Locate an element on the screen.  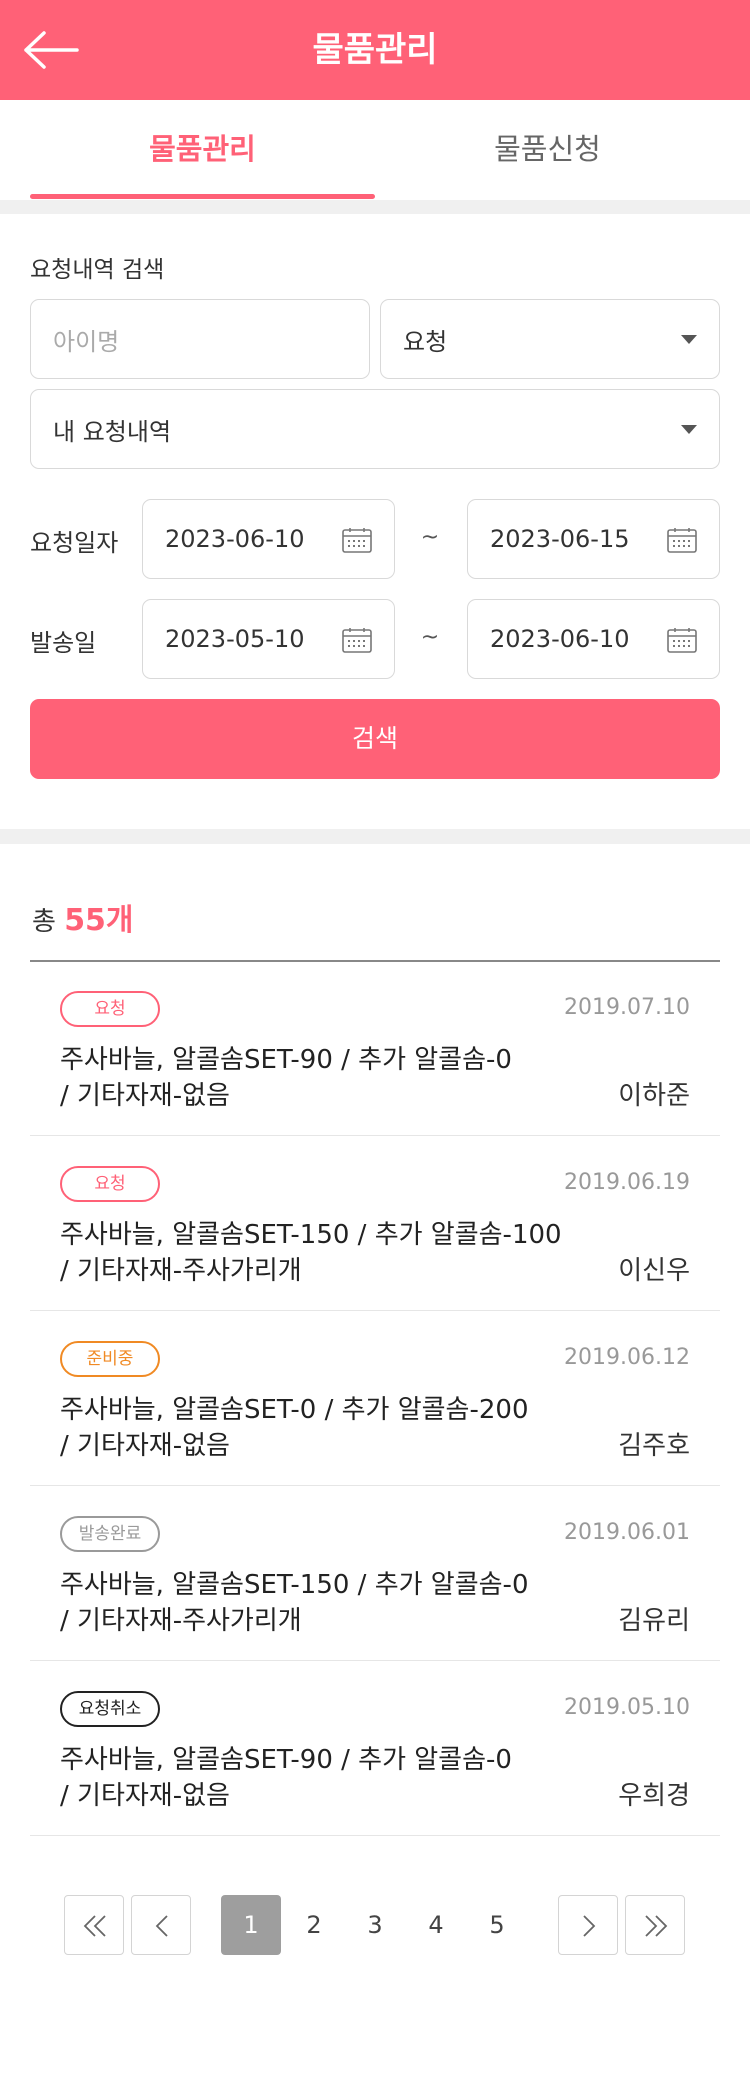
status-badge: 준비중 is located at coordinates (110, 1359).